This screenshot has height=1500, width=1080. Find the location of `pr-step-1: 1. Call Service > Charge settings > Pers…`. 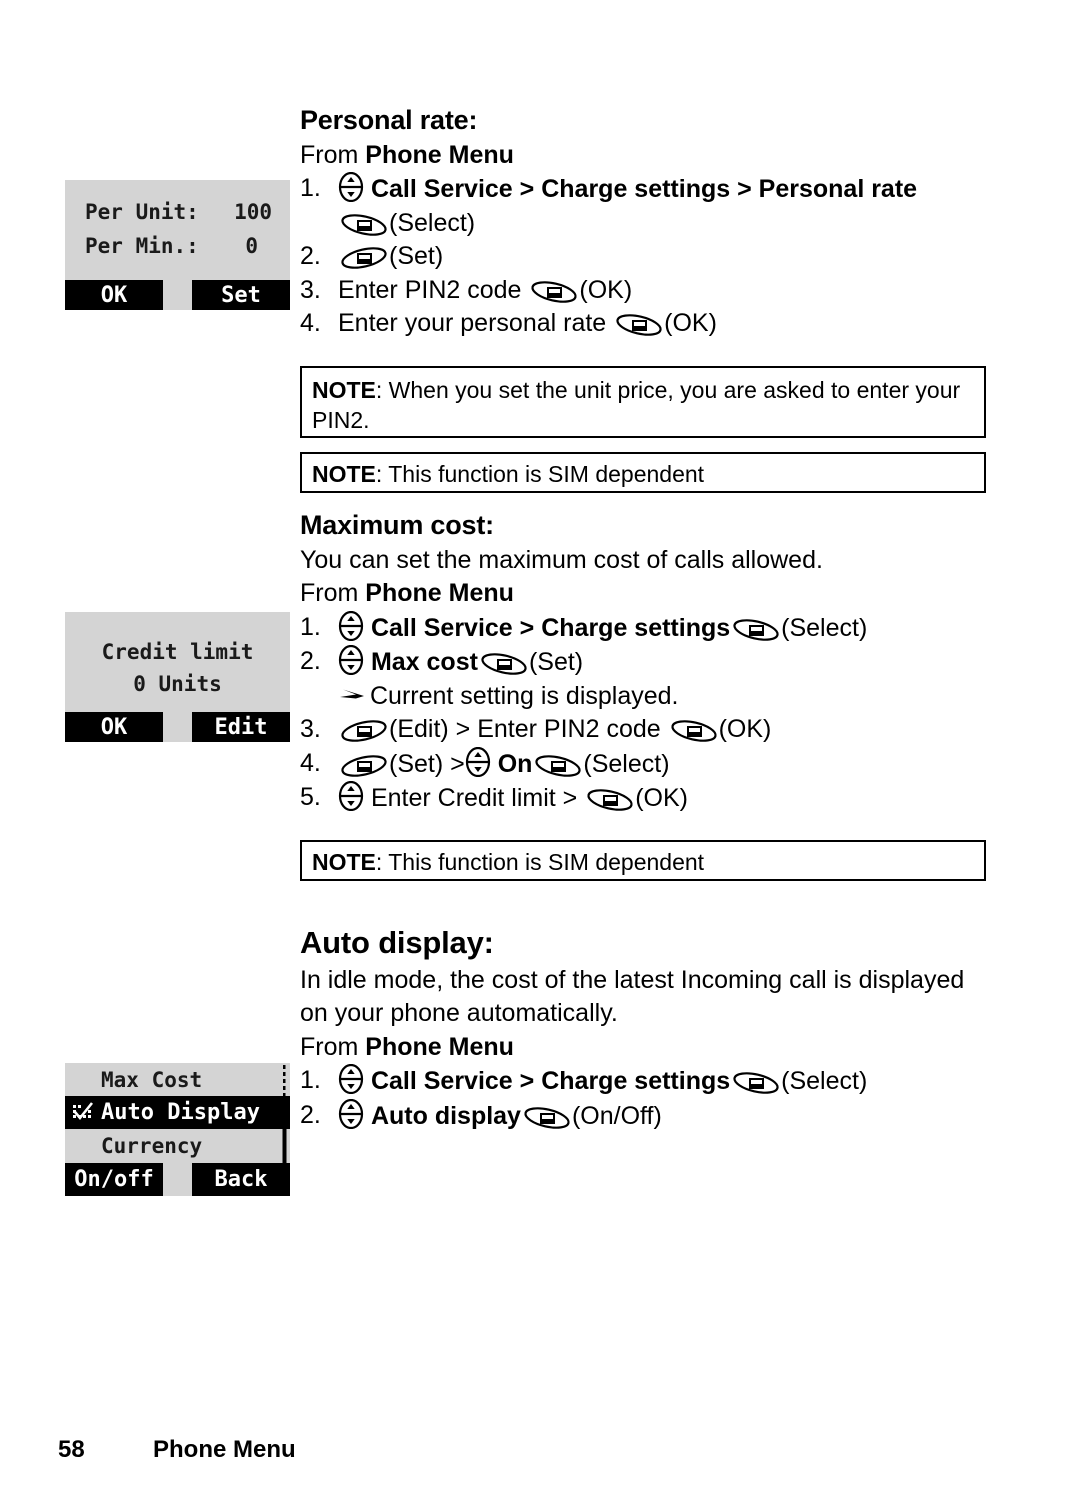

pr-step-1: 1. Call Service > Charge settings > Pers… is located at coordinates (645, 189).